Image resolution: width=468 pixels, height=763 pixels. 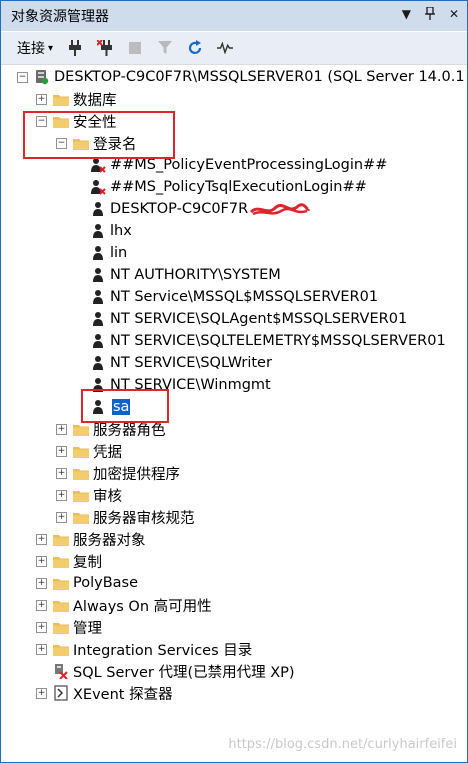 I want to click on toolbar: 连接 ▾, so click(x=234, y=48).